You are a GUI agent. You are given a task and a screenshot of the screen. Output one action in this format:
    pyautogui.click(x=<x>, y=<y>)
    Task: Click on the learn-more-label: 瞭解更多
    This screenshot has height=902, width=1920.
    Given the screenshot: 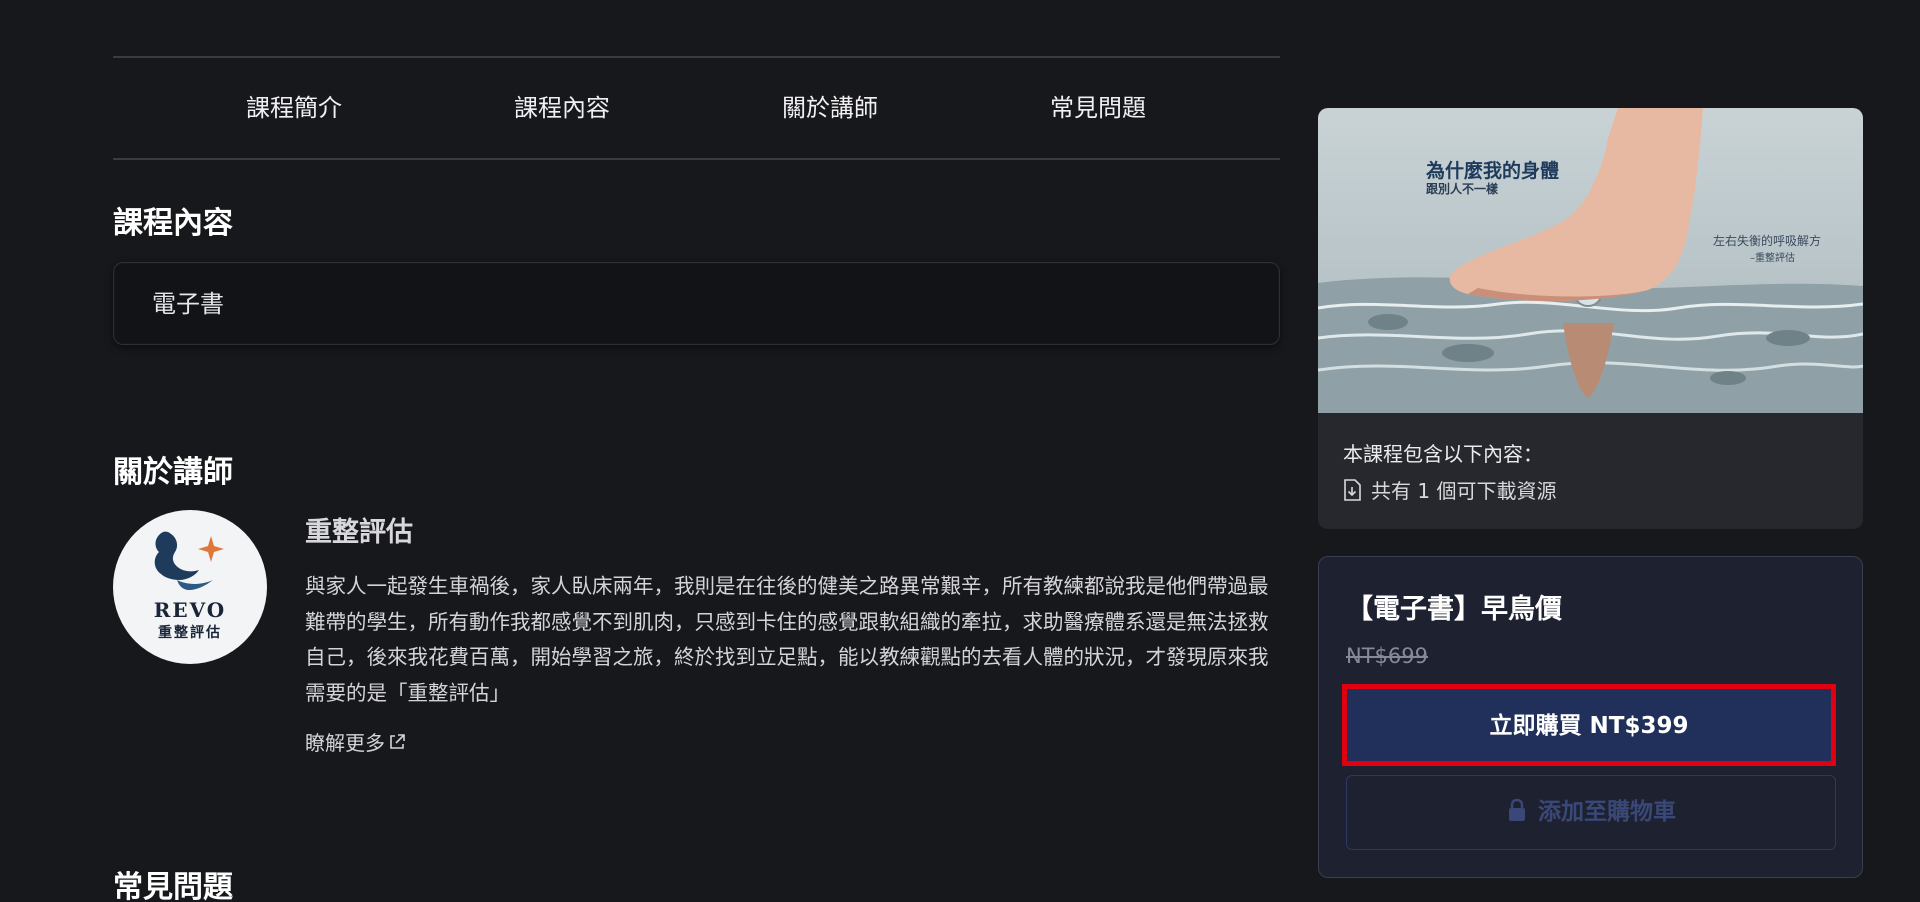 What is the action you would take?
    pyautogui.click(x=345, y=743)
    